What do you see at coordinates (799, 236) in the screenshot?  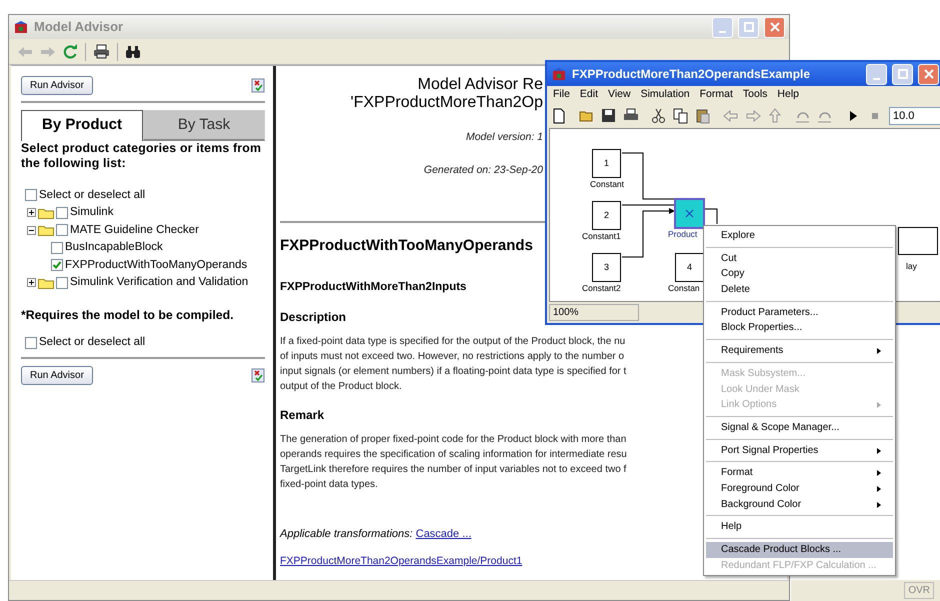 I see `menu-item: Explore` at bounding box center [799, 236].